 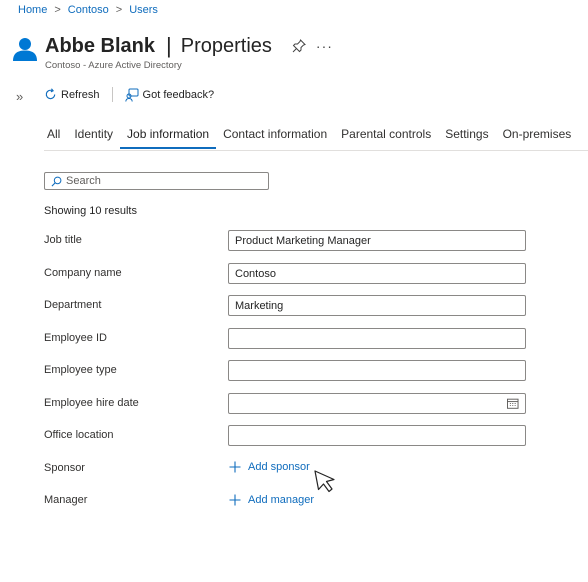 I want to click on search-input, so click(x=161, y=181).